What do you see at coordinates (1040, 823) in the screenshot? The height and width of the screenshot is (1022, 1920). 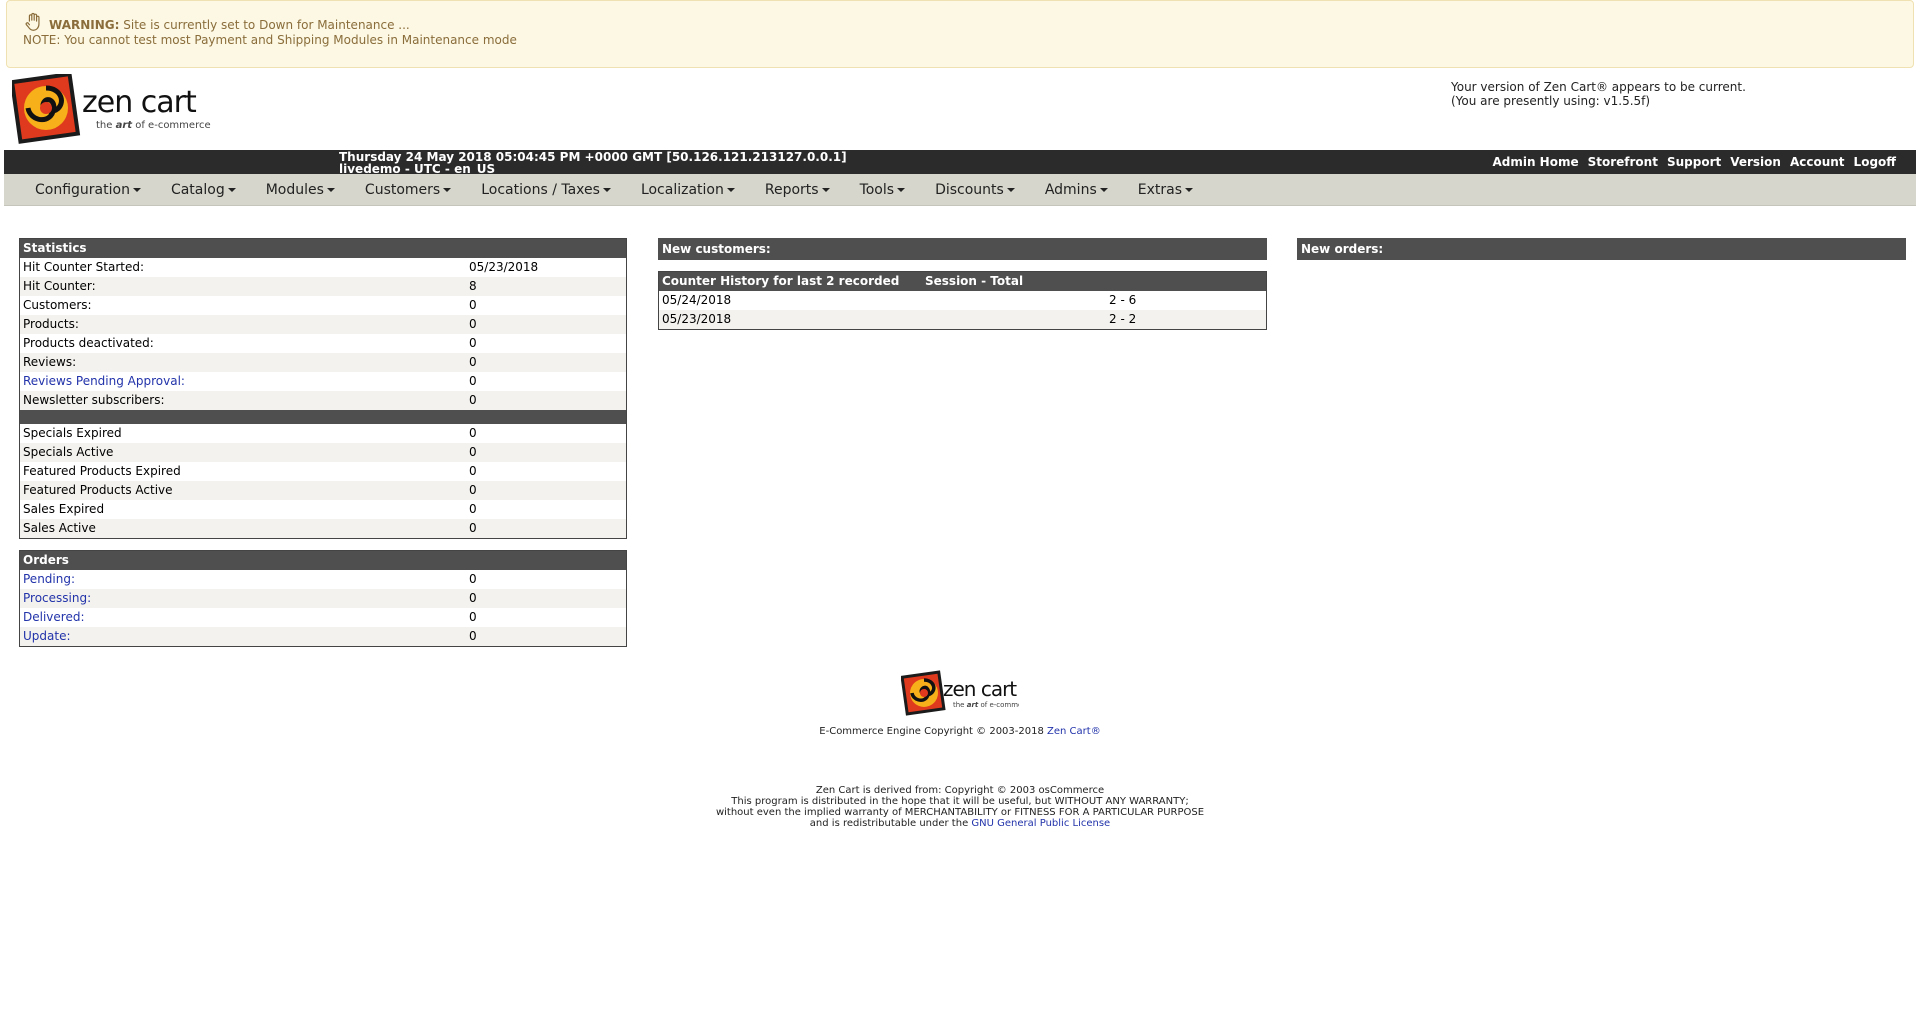 I see `gnu-license-link: GNU General Public License` at bounding box center [1040, 823].